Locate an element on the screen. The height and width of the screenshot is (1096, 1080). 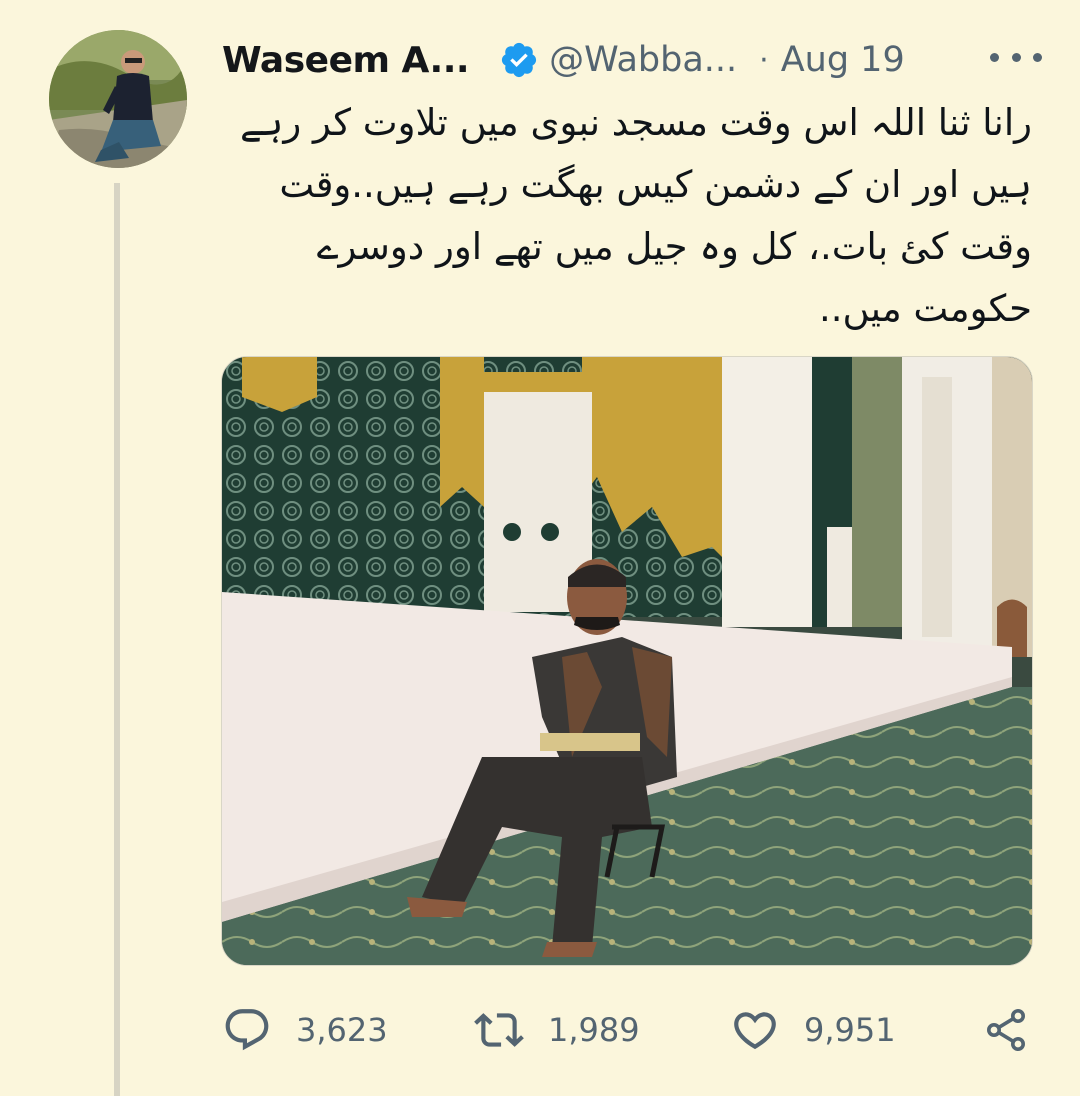
share-icon is located at coordinates (1006, 1030).